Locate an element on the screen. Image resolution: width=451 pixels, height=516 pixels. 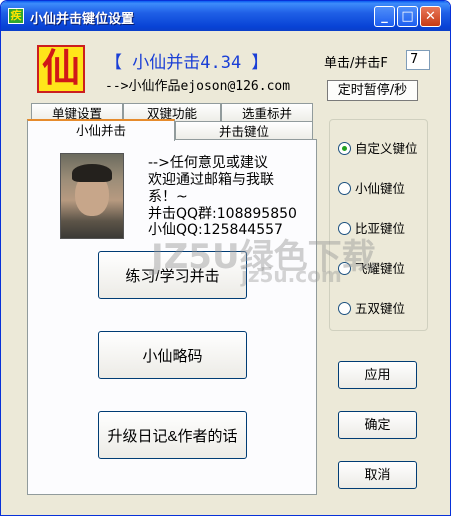
radio-label: 小仙键位 is located at coordinates (380, 188).